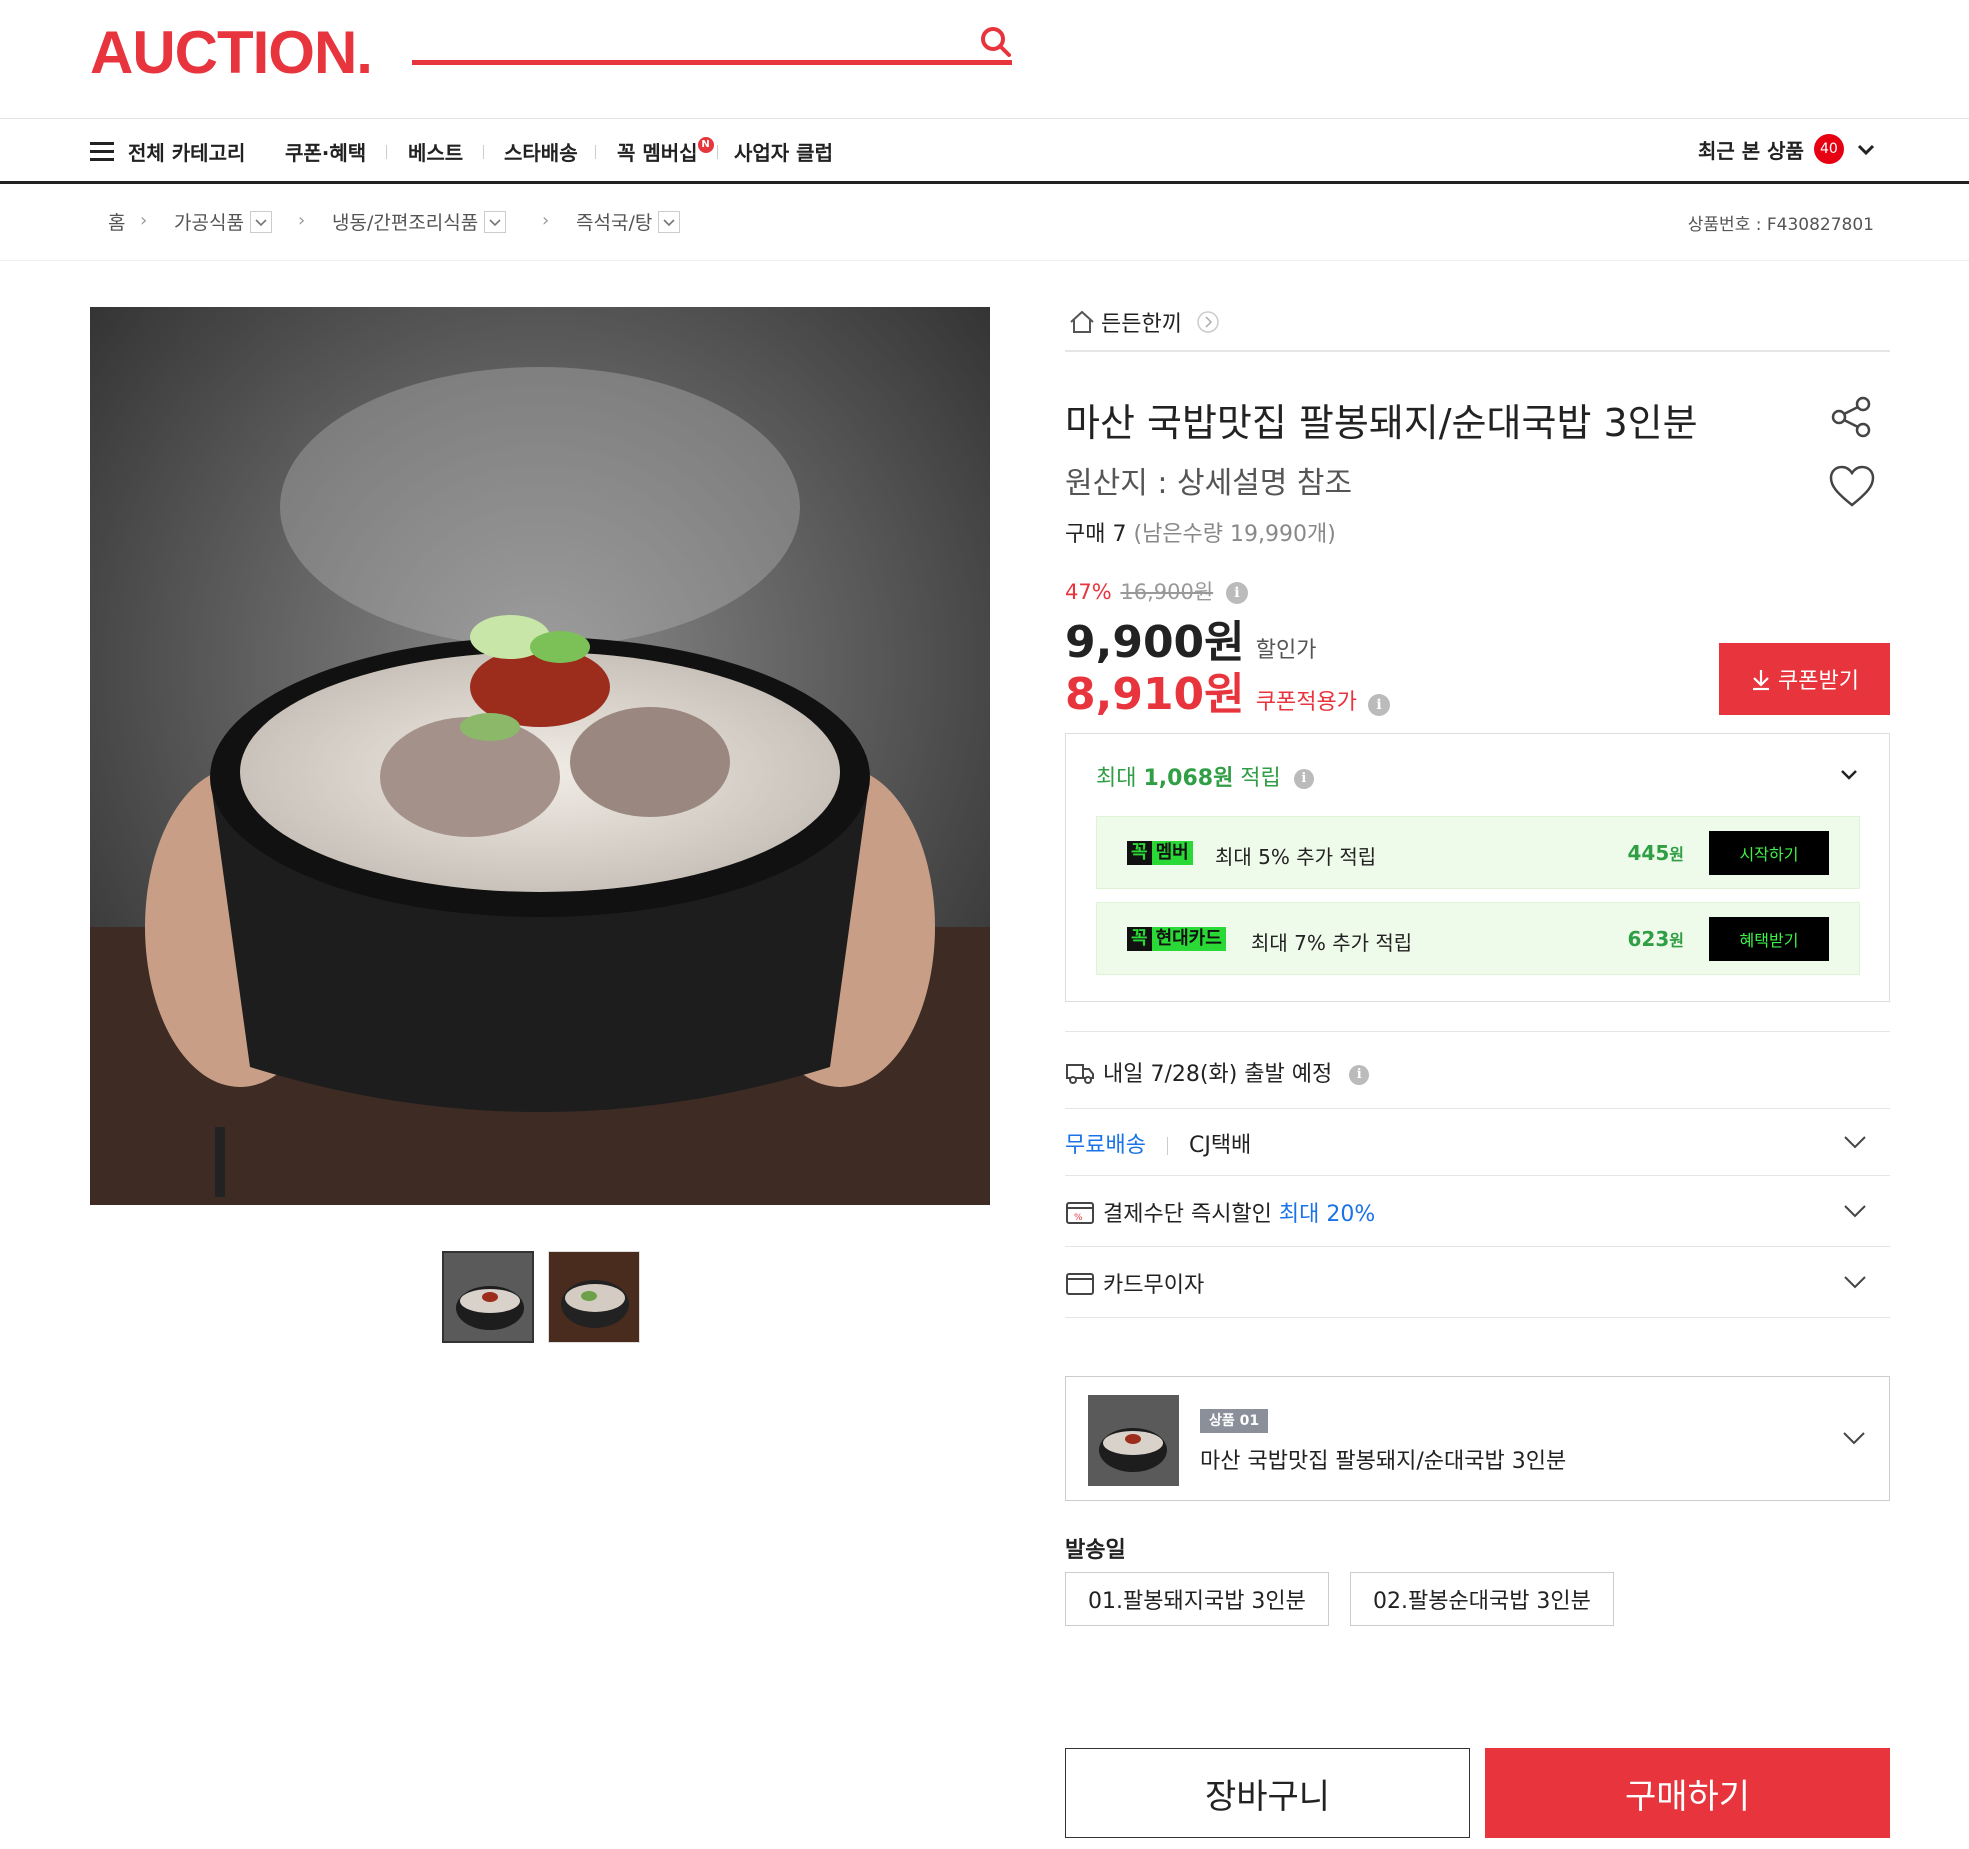  What do you see at coordinates (1687, 1793) in the screenshot?
I see `buy-now-button: 구매하기` at bounding box center [1687, 1793].